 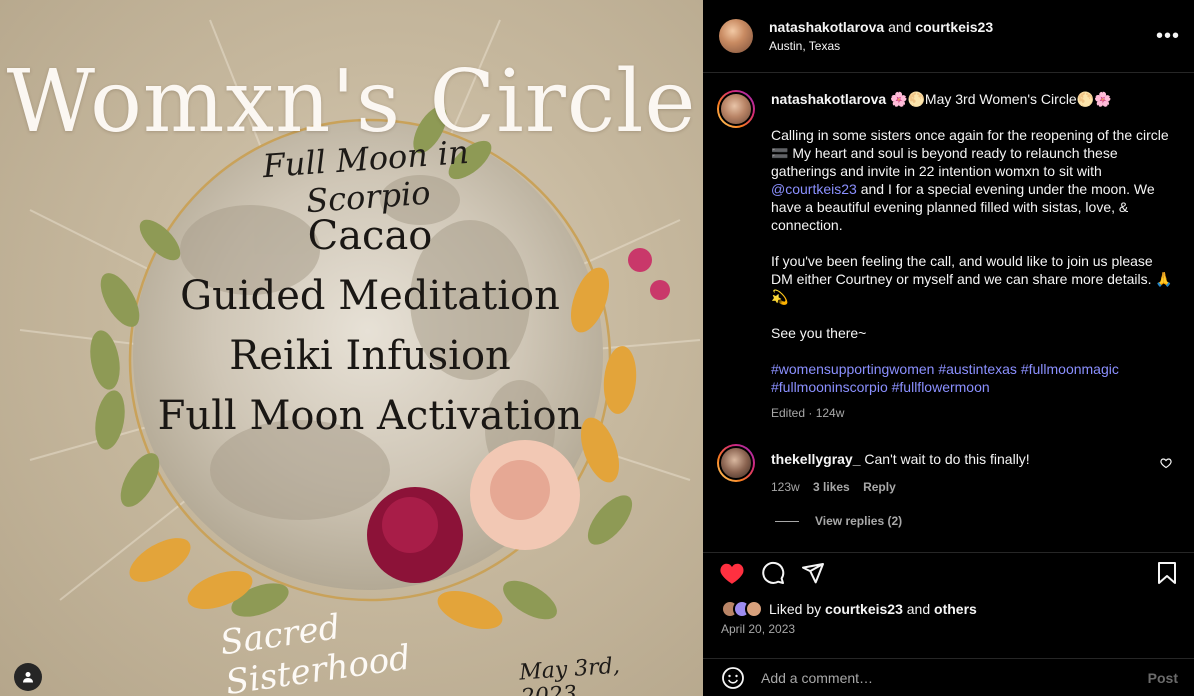 What do you see at coordinates (736, 109) in the screenshot?
I see `caption-avatar` at bounding box center [736, 109].